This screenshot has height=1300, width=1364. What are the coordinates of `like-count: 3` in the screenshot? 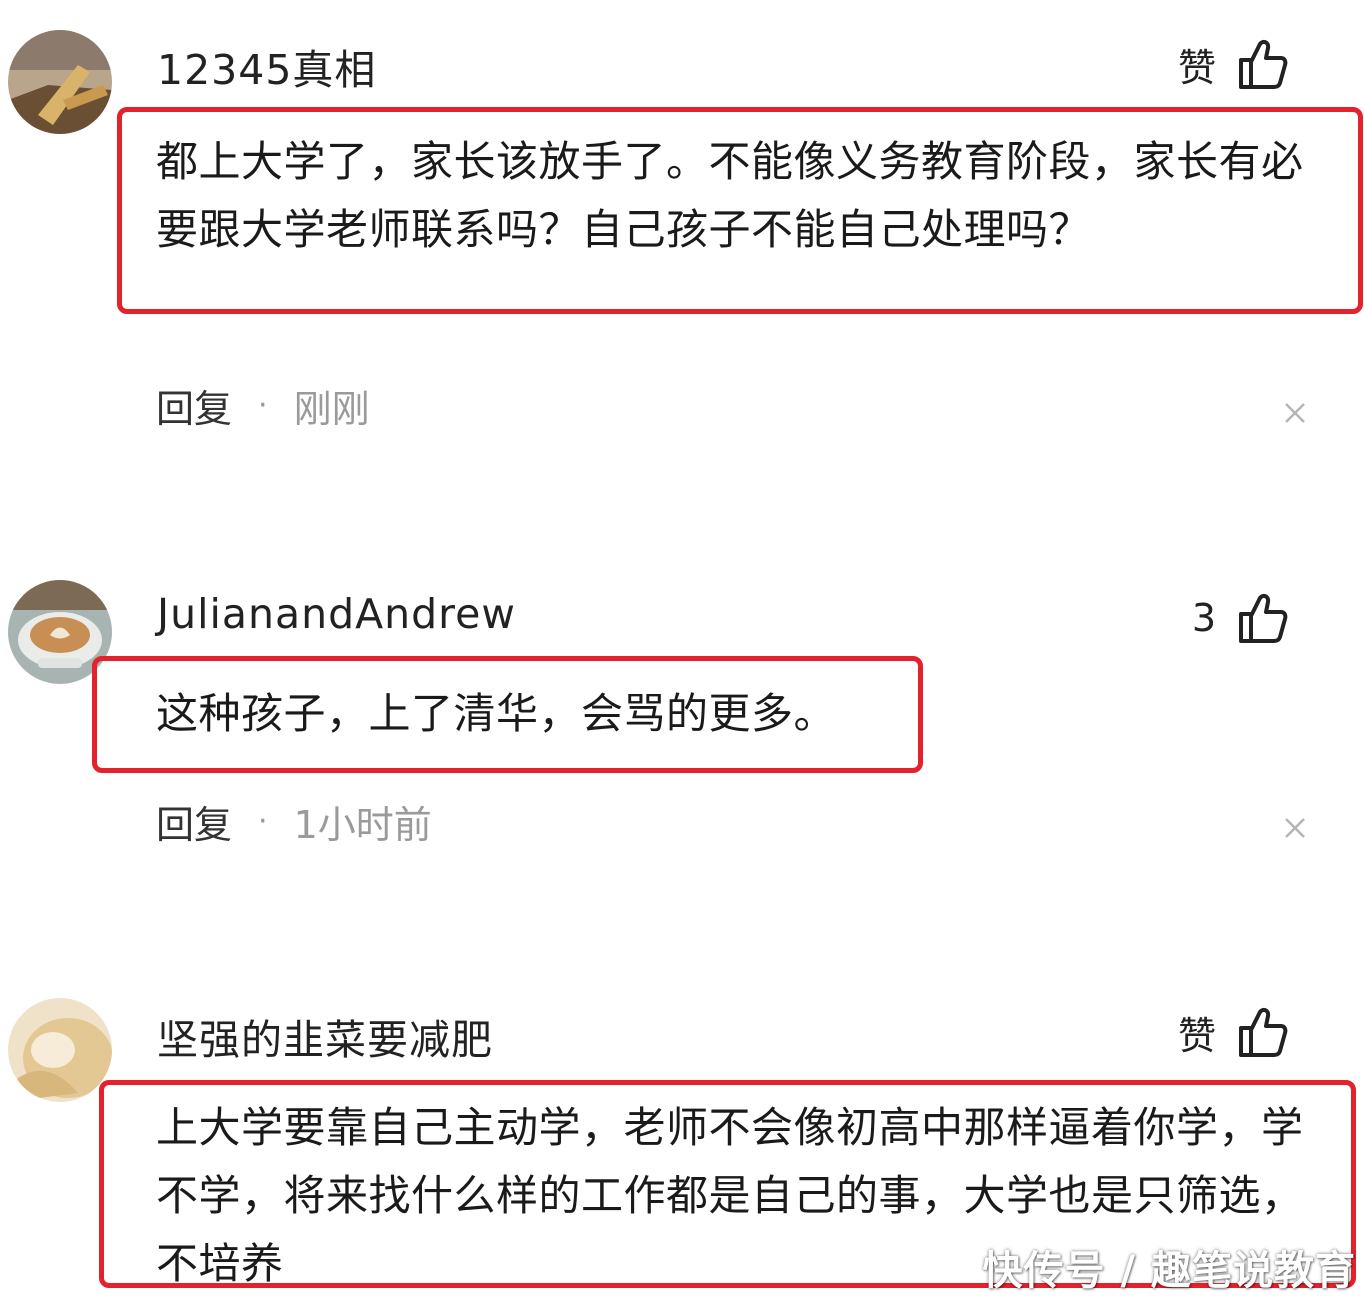 It's located at (1203, 618).